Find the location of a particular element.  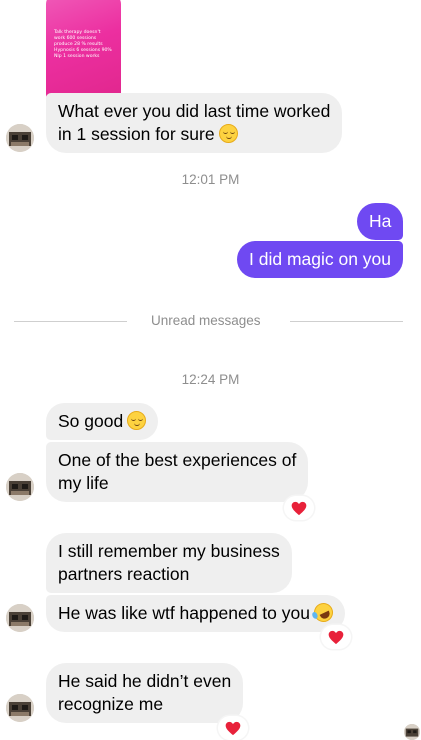

message-text: Ha is located at coordinates (380, 221).